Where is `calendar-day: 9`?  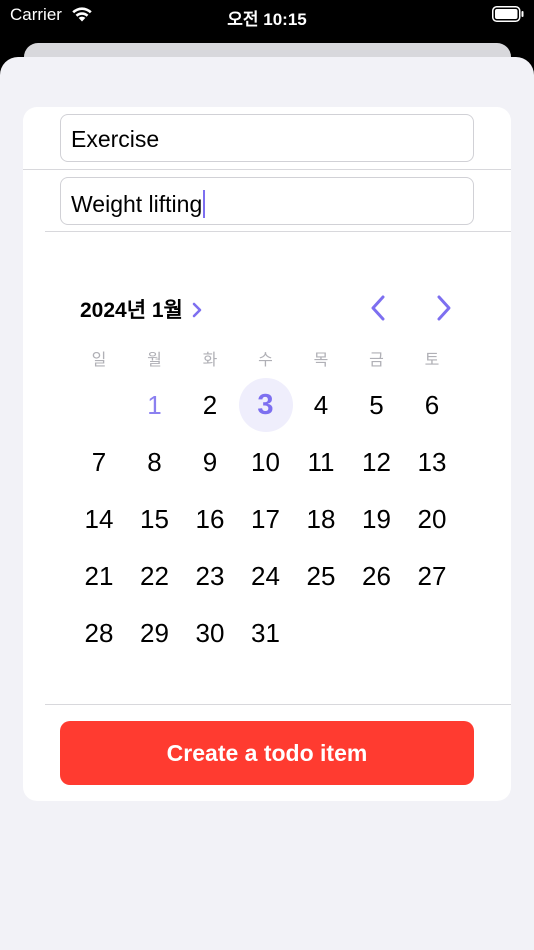
calendar-day: 9 is located at coordinates (210, 462).